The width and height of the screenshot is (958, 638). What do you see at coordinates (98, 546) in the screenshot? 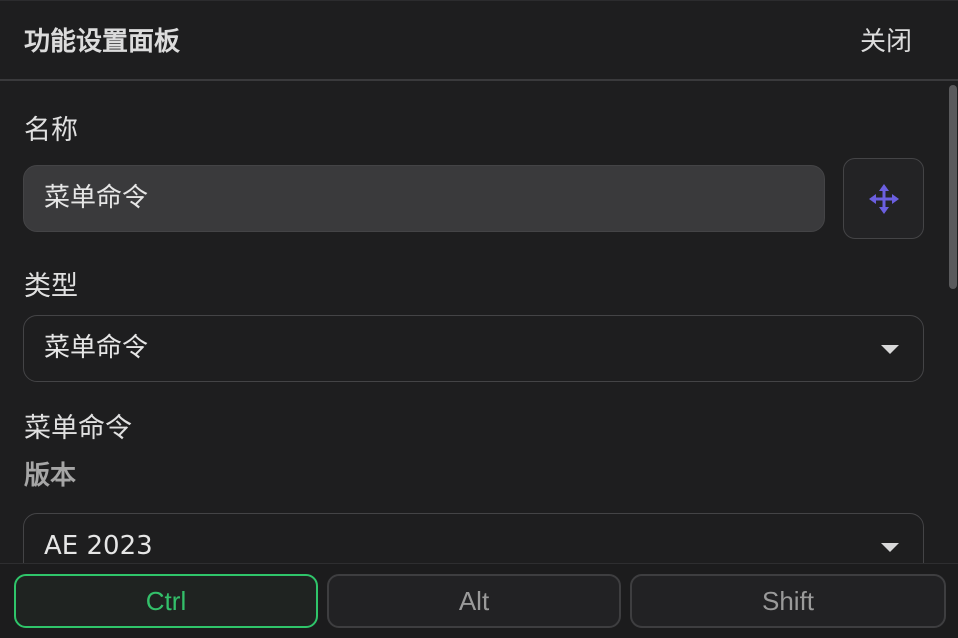
I see `version-select-value: AE 2023` at bounding box center [98, 546].